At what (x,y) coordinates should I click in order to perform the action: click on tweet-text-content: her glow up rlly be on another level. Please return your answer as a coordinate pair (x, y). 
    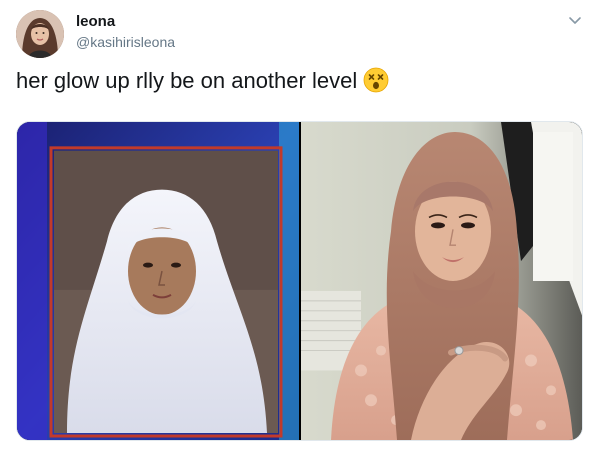
    Looking at the image, I should click on (187, 80).